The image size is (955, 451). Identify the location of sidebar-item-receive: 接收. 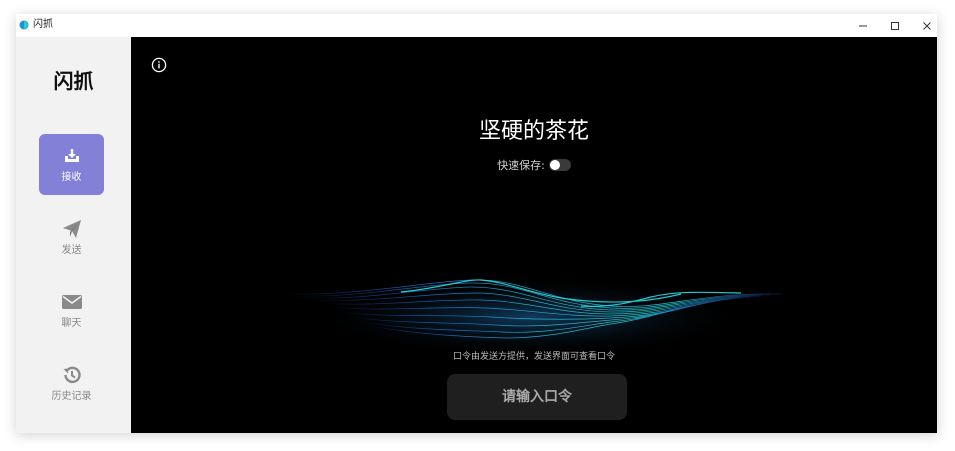
(71, 164).